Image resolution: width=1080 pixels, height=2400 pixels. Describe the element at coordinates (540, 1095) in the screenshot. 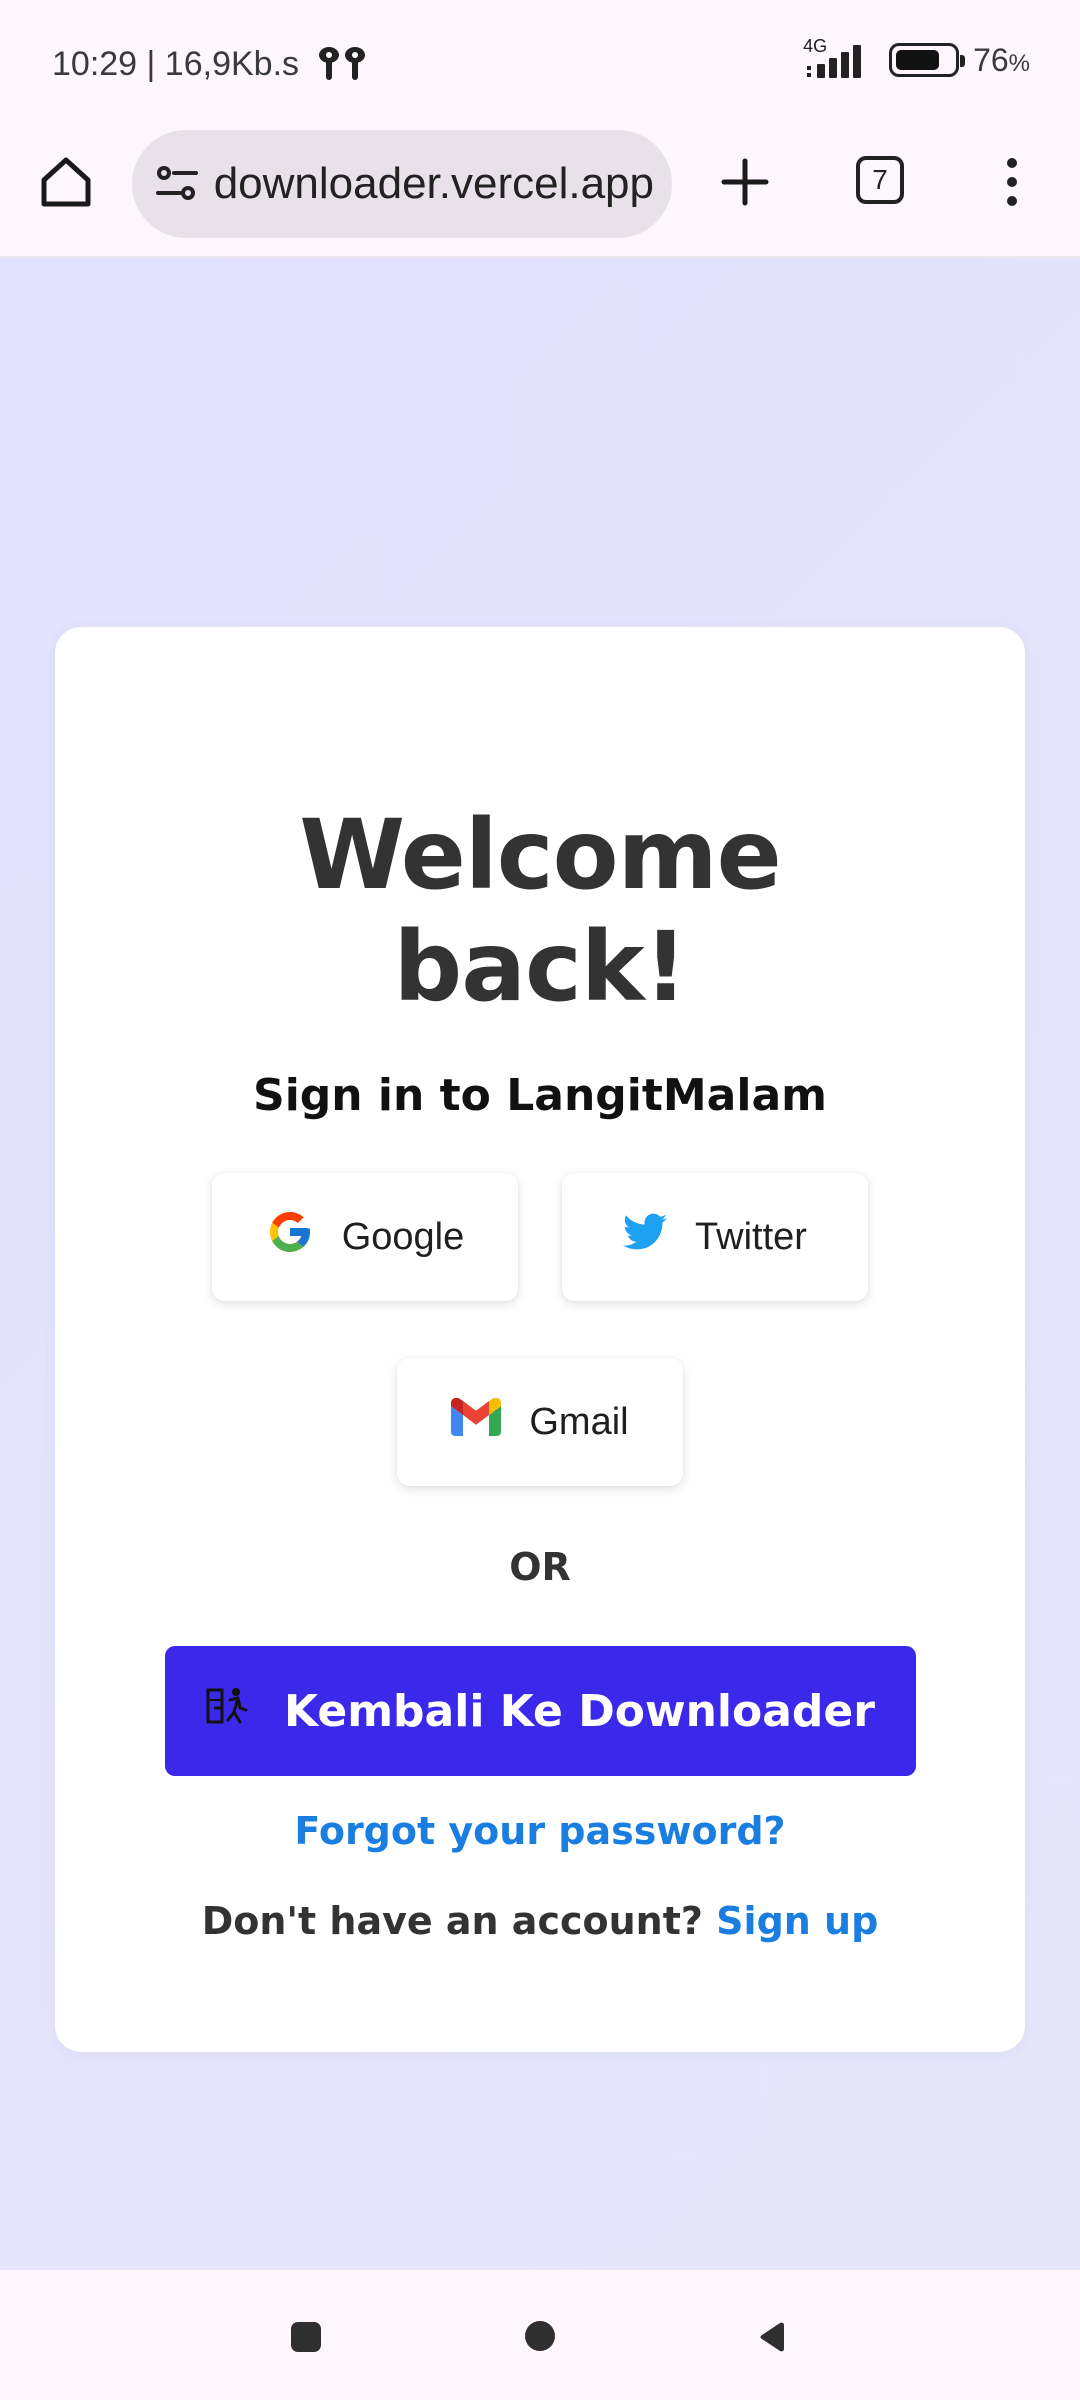

I see `signin-subtitle: Sign in to LangitMalam` at that location.